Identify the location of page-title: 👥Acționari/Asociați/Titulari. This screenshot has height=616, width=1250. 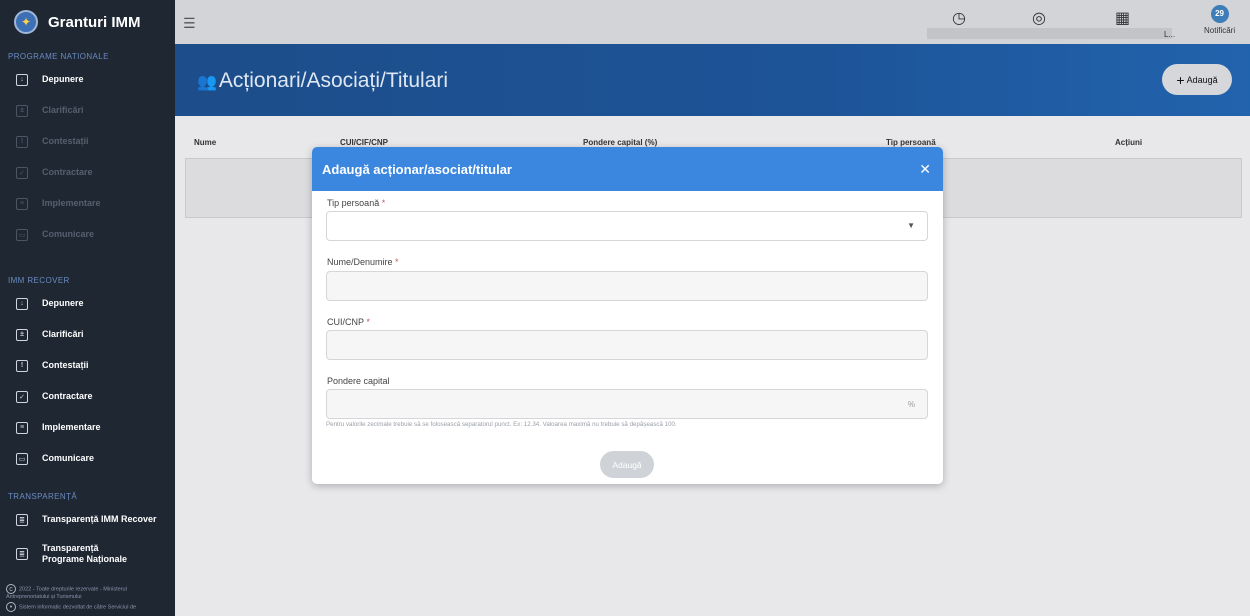
(323, 80).